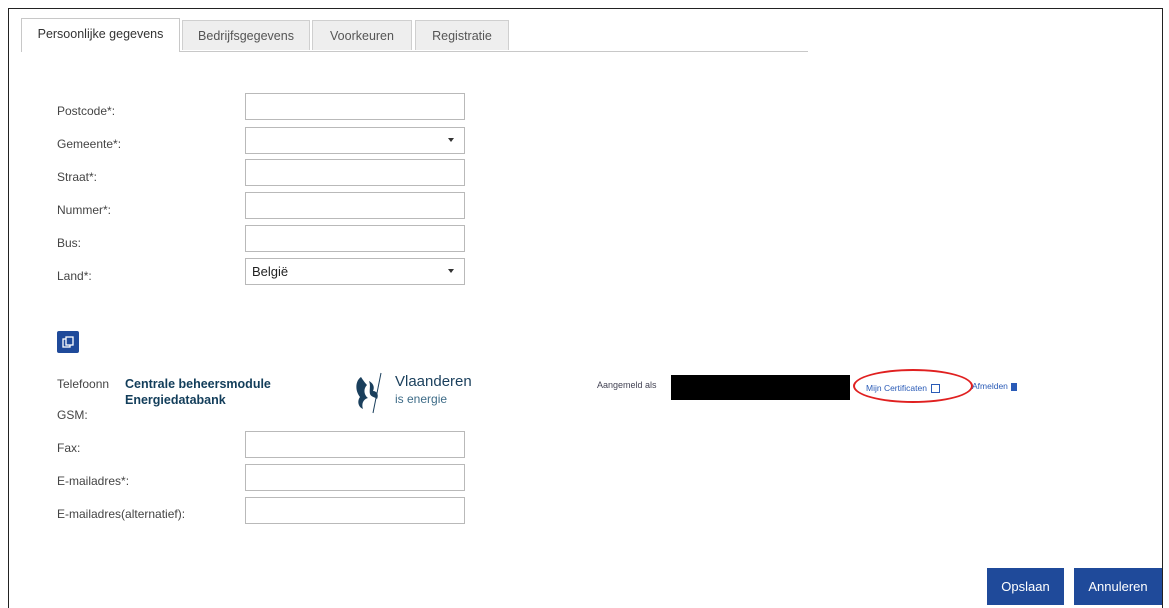  What do you see at coordinates (100, 35) in the screenshot?
I see `tab-persoonlijke-gegevens: Persoonlijke gegevens` at bounding box center [100, 35].